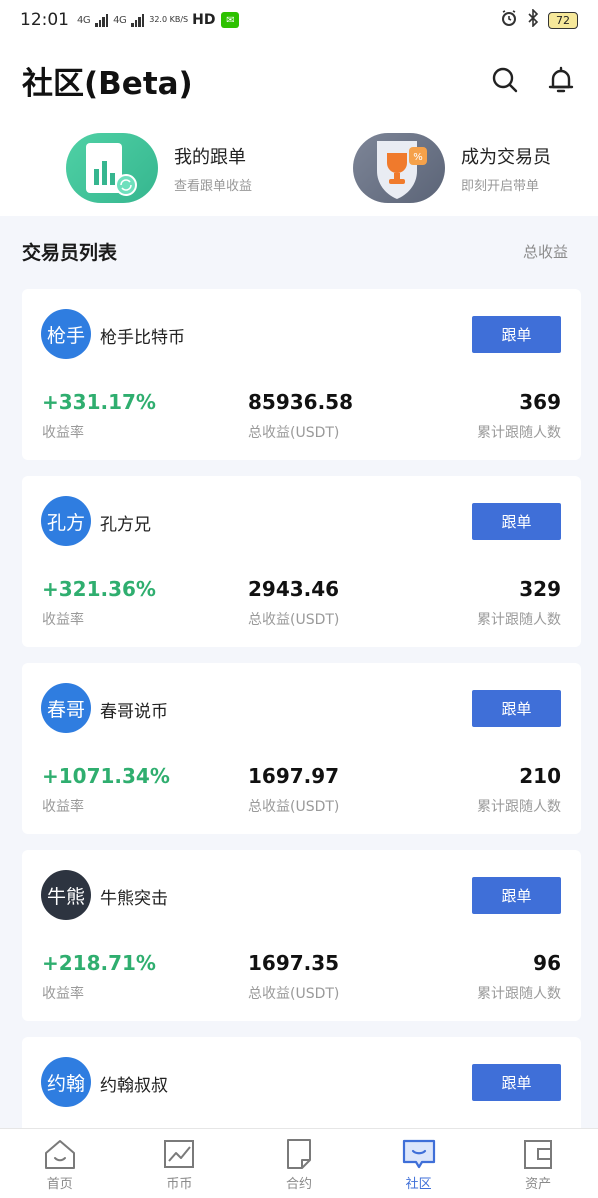  I want to click on return-rate-value: +218.71%, so click(99, 963).